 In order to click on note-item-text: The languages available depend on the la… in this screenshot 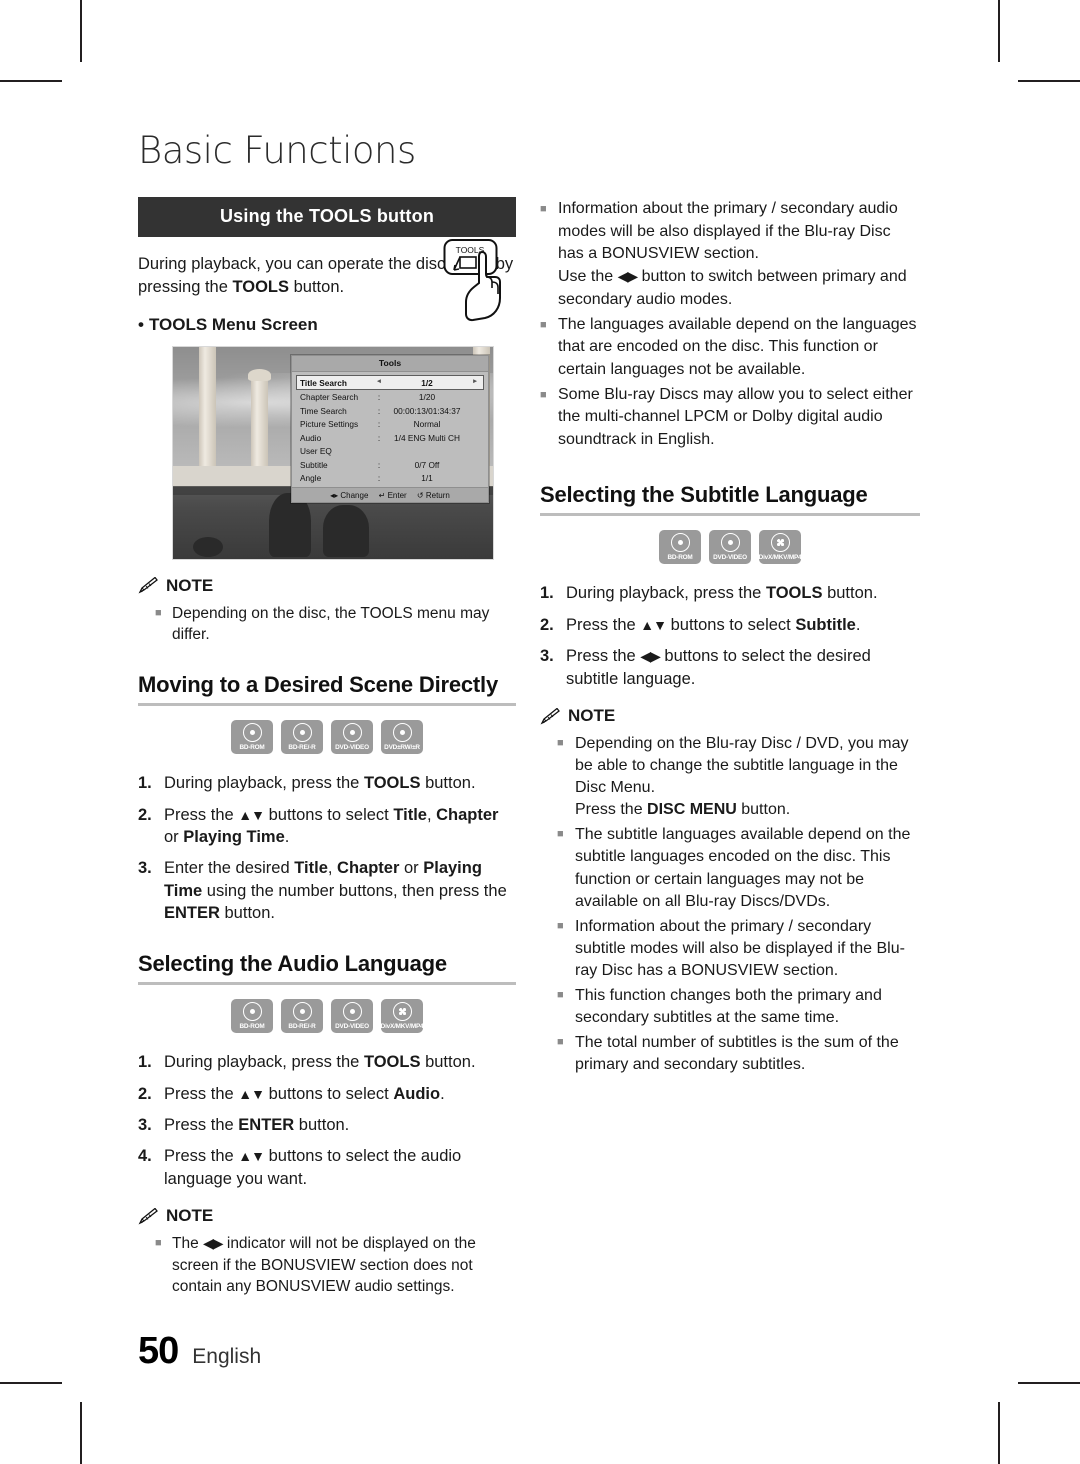, I will do `click(737, 347)`.